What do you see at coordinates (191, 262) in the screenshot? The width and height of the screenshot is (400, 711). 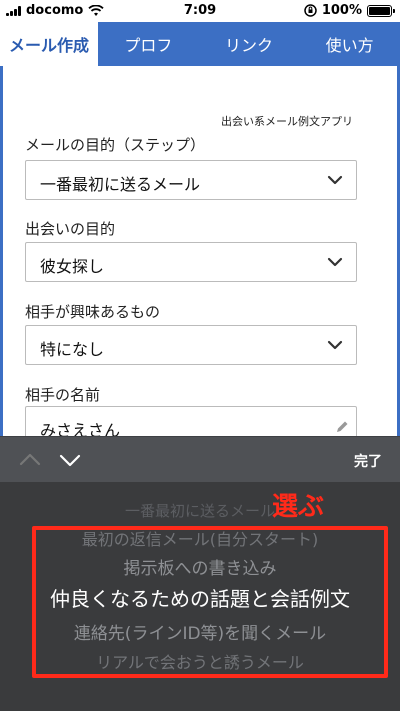 I see `meeting-purpose-select: 彼女探し` at bounding box center [191, 262].